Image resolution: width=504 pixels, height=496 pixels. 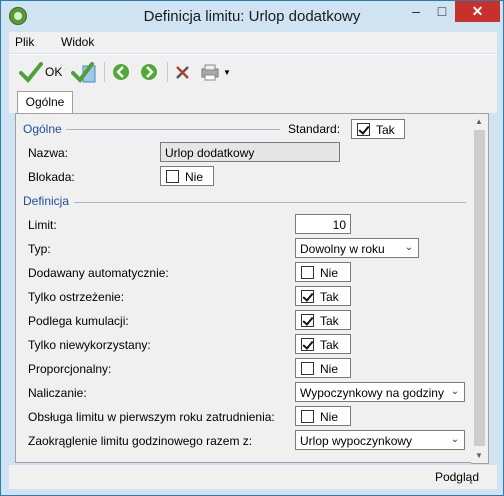 What do you see at coordinates (140, 441) in the screenshot?
I see `round-label: Zaokrąglenie limitu godzinowego razem z:` at bounding box center [140, 441].